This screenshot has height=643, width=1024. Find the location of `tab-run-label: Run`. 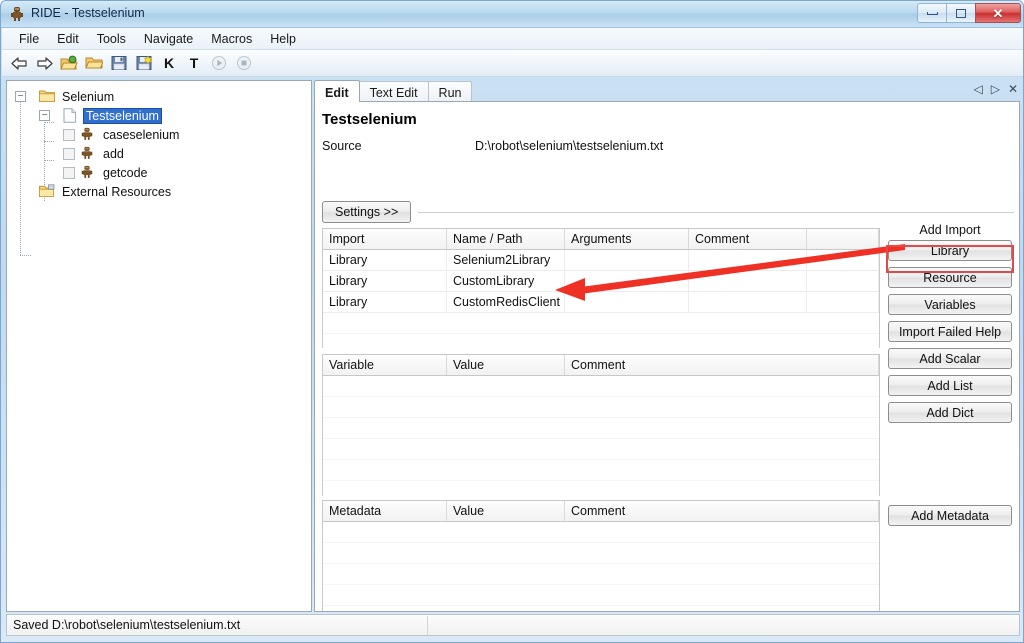

tab-run-label: Run is located at coordinates (450, 93).